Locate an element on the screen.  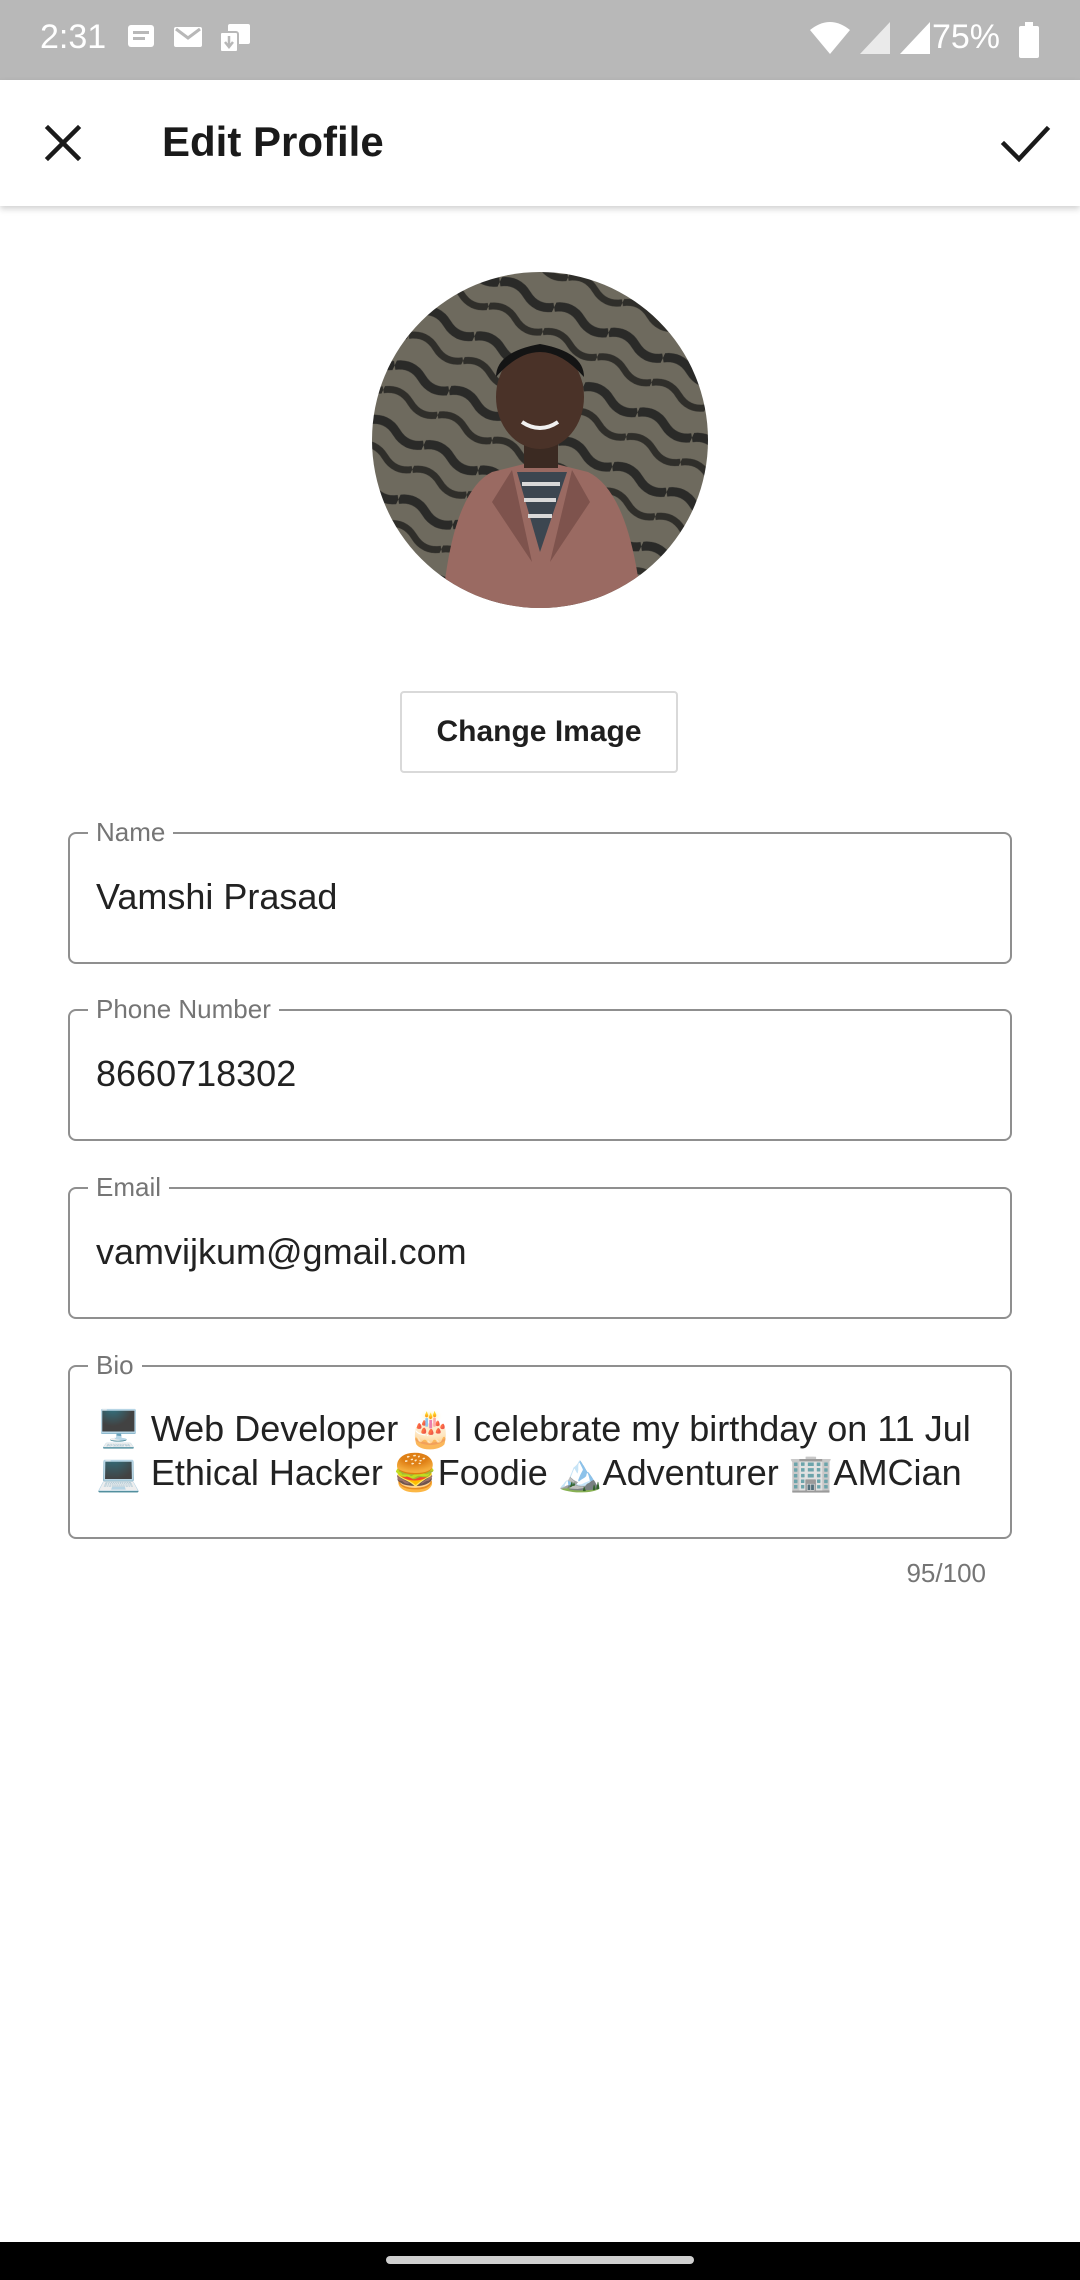
wifi-icon is located at coordinates (830, 40).